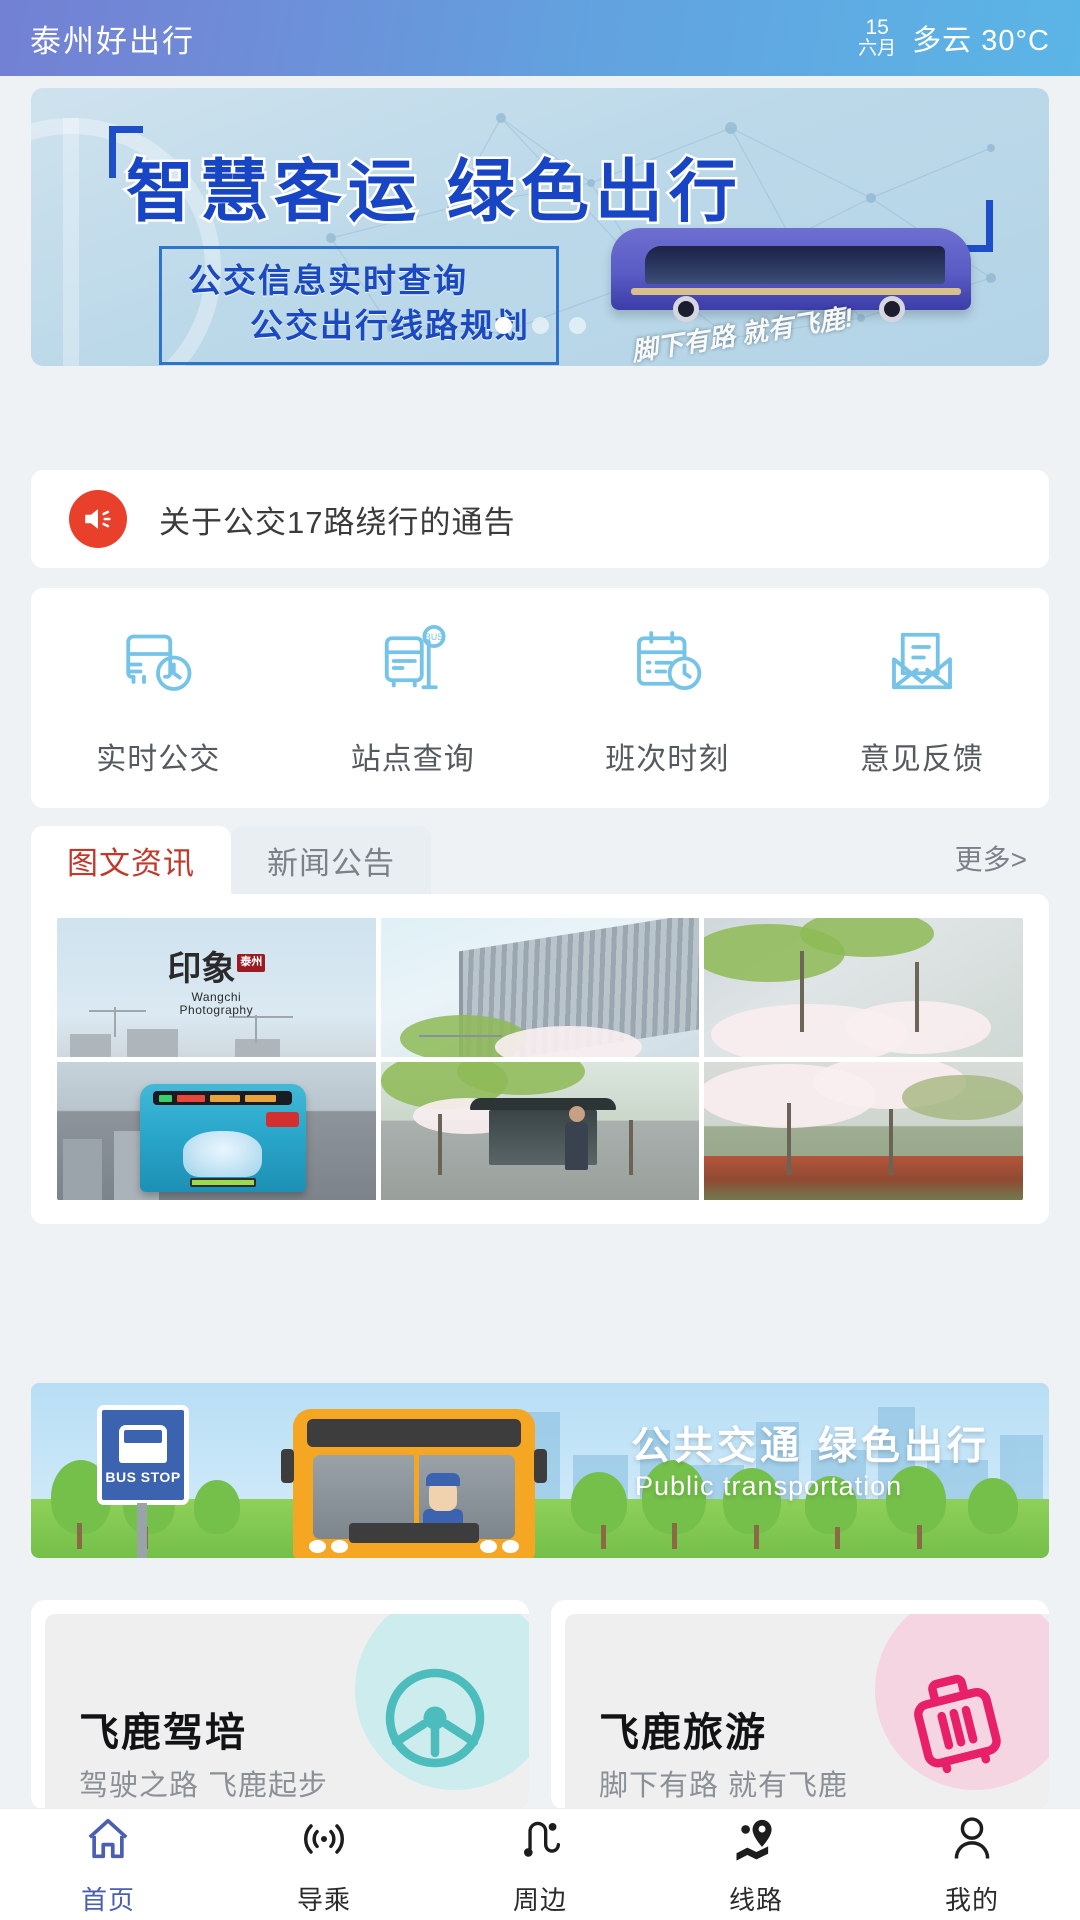 The height and width of the screenshot is (1920, 1080). I want to click on quick-action-feedback: 意见反馈, so click(922, 698).